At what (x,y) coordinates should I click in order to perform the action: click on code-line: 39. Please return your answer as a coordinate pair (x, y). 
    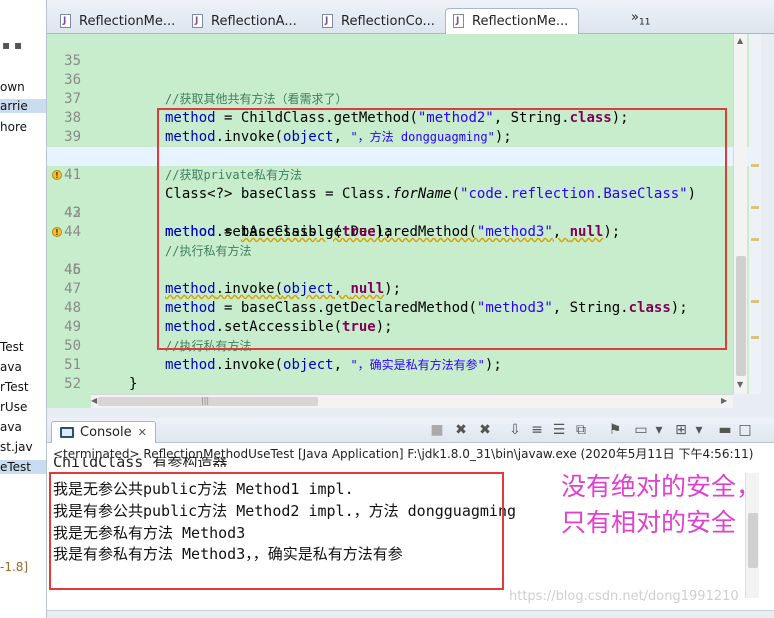
    Looking at the image, I should click on (404, 127).